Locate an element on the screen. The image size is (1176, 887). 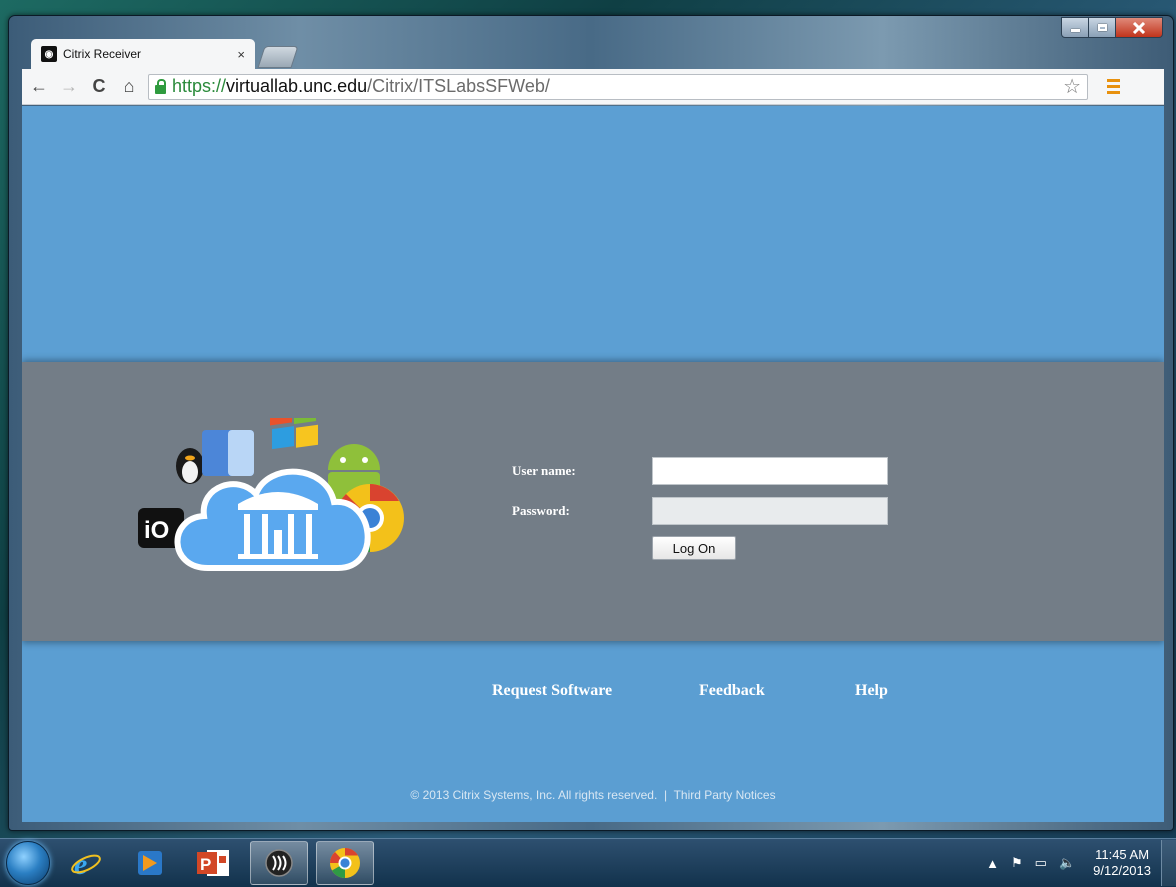
url-path: /Citrix/ITSLabsSFWeb/ is located at coordinates (458, 86).